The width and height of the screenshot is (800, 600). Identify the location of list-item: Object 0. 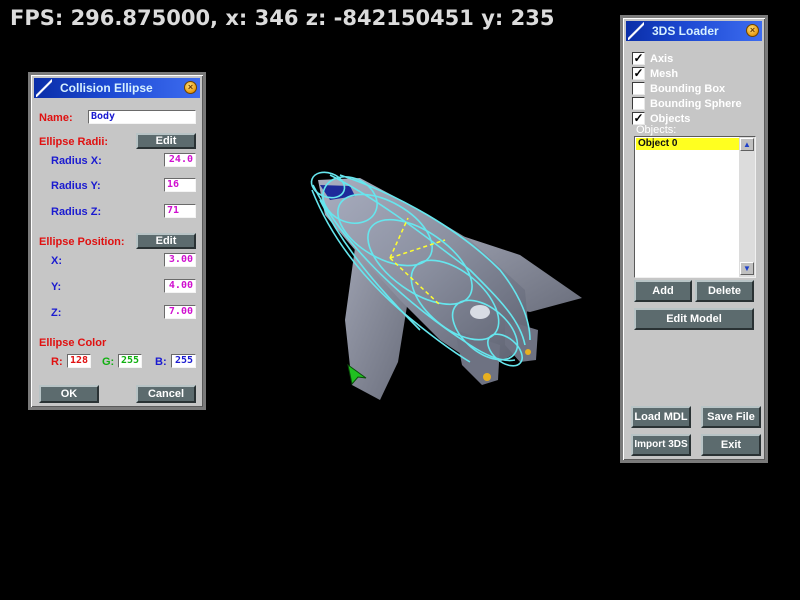
(688, 144).